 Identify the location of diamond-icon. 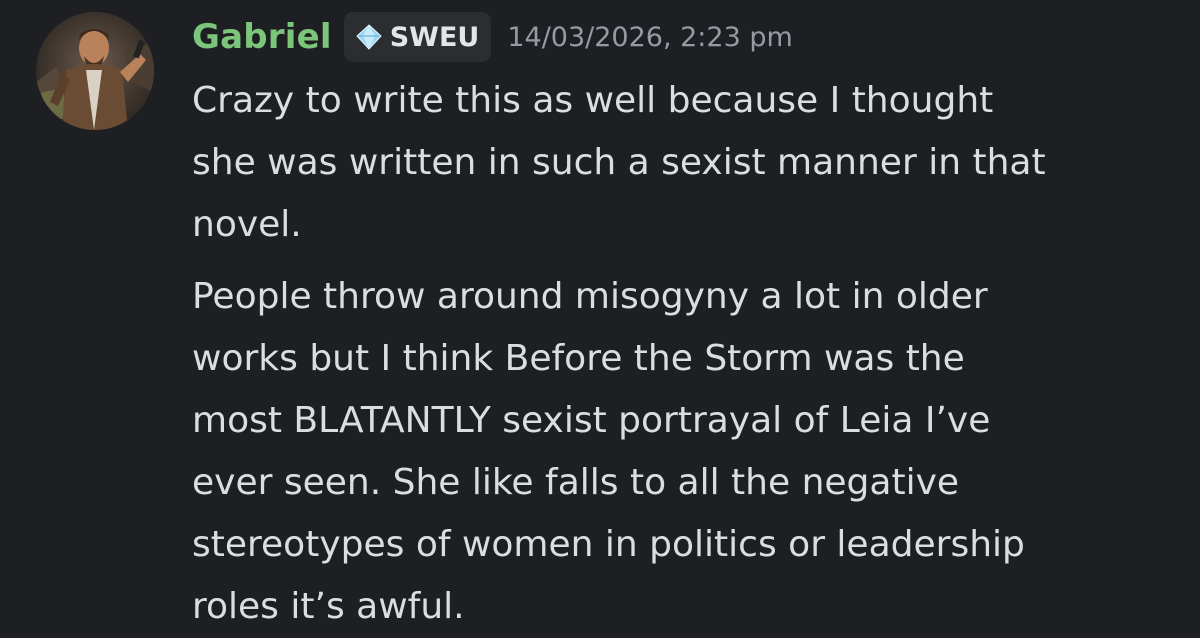
(369, 37).